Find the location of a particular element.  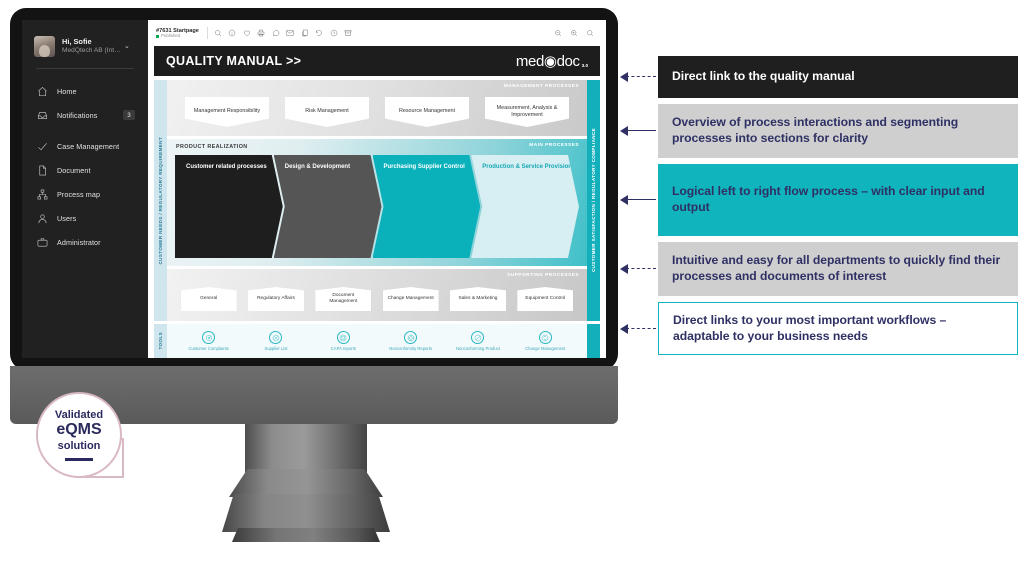

callout-row: Direct link to the quality manual is located at coordinates (818, 77).